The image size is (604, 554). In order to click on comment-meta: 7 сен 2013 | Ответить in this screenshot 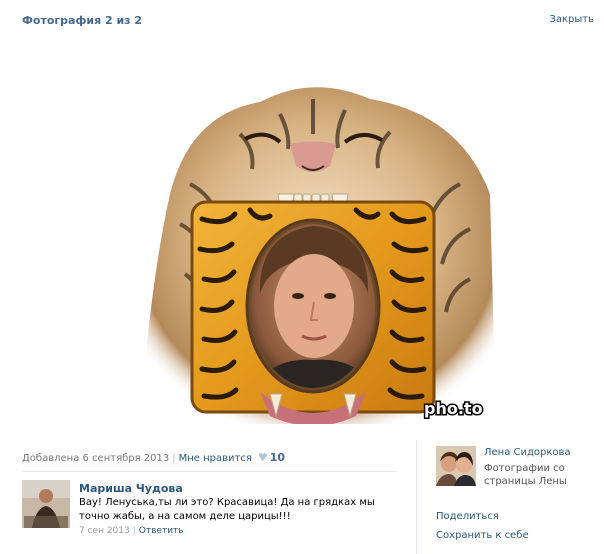, I will do `click(131, 531)`.